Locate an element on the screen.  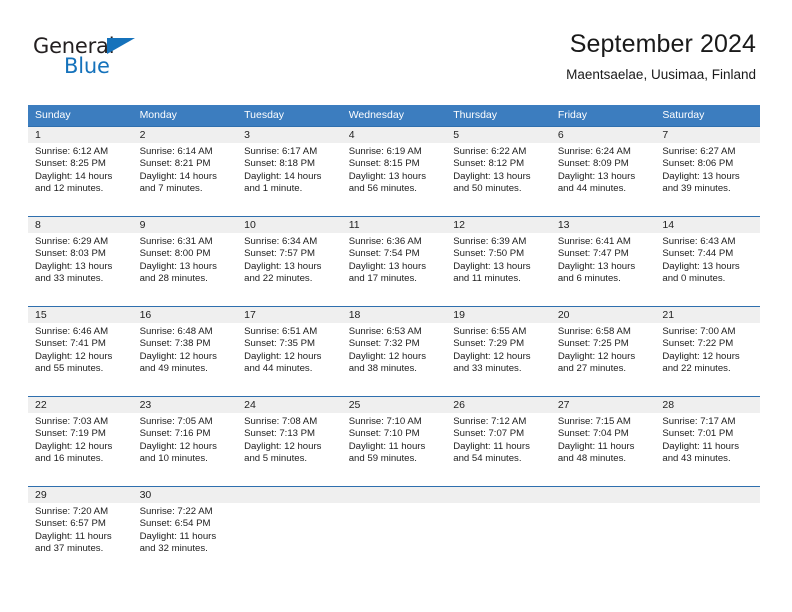
day-number: 7 is located at coordinates (707, 135).